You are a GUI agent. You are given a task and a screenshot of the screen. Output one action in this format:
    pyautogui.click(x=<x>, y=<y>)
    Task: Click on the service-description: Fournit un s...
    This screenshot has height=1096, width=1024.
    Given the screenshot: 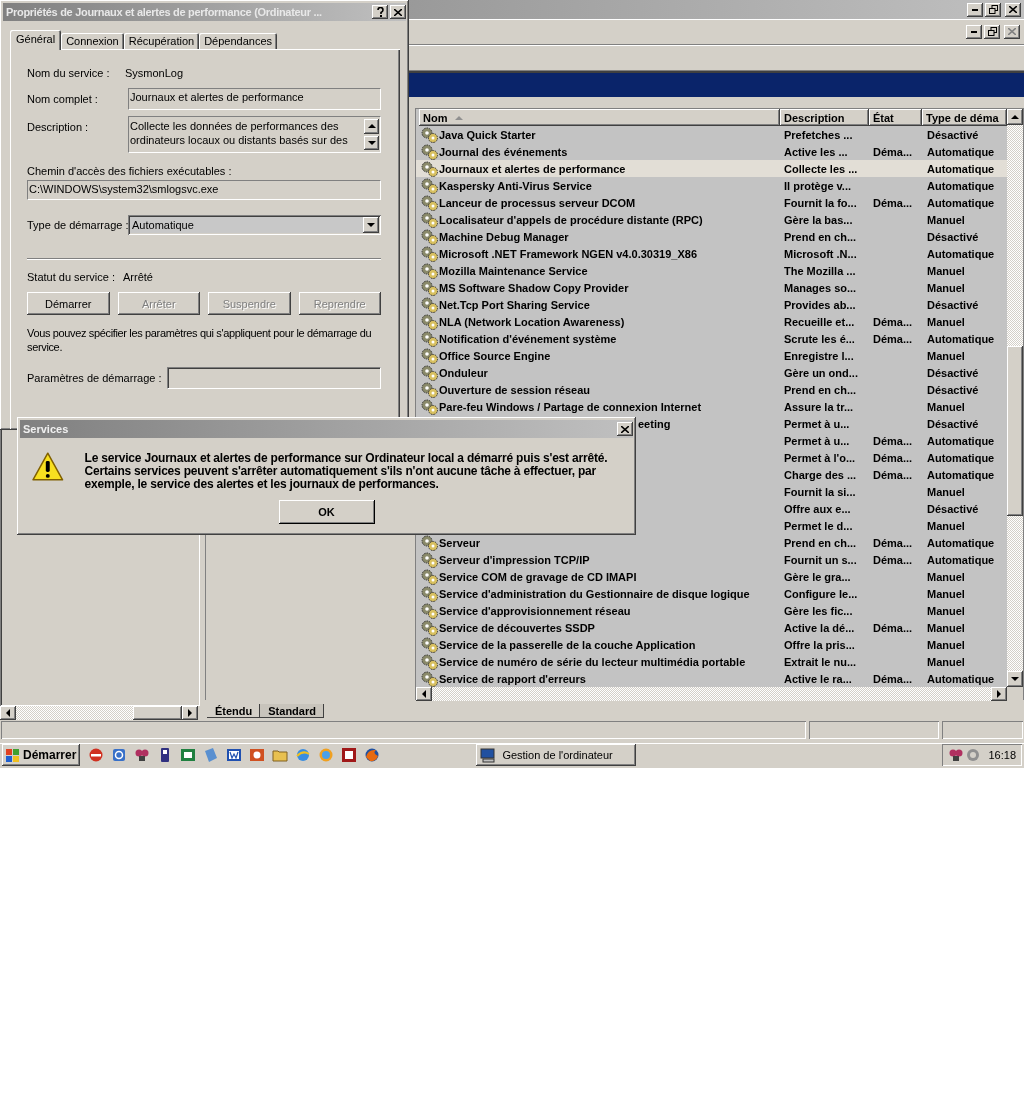 What is the action you would take?
    pyautogui.click(x=820, y=559)
    